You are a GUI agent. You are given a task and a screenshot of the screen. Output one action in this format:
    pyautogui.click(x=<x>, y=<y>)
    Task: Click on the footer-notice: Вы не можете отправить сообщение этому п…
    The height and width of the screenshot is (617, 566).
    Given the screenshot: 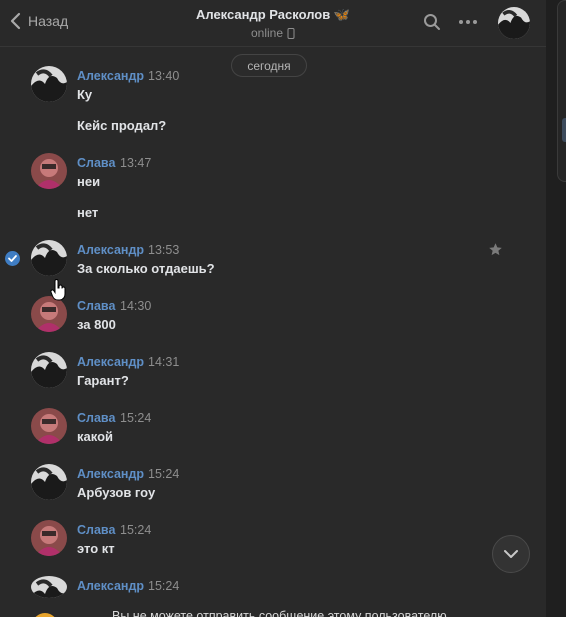 What is the action you would take?
    pyautogui.click(x=279, y=613)
    